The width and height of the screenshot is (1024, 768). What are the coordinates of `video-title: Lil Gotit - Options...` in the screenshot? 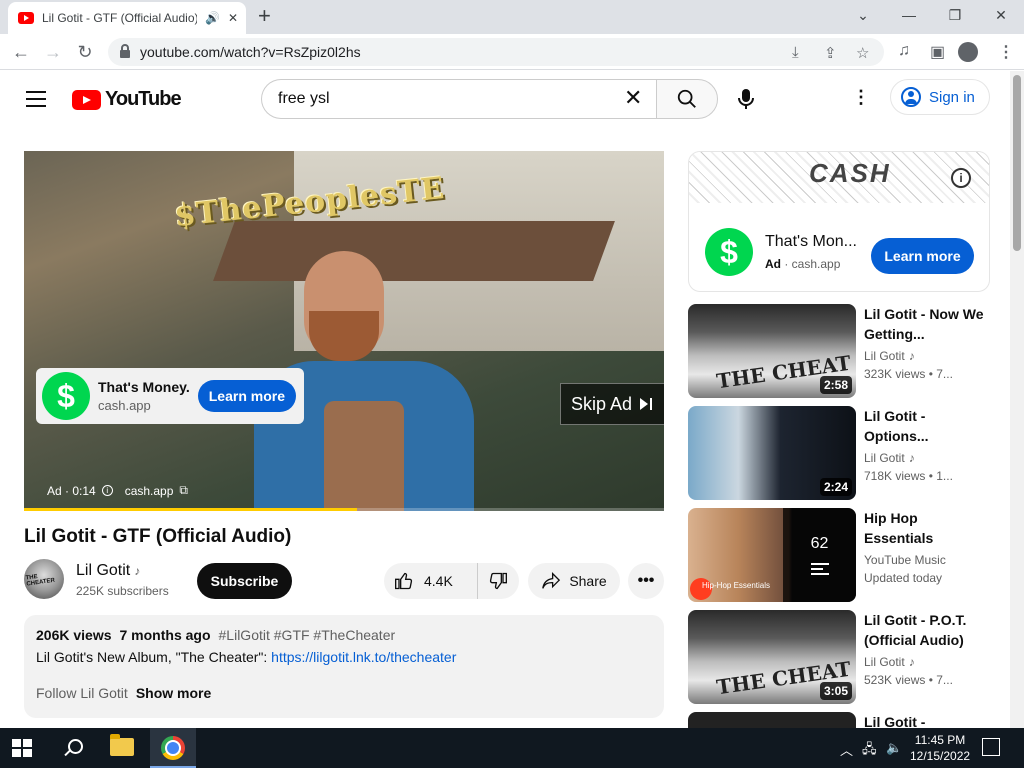 It's located at (924, 426).